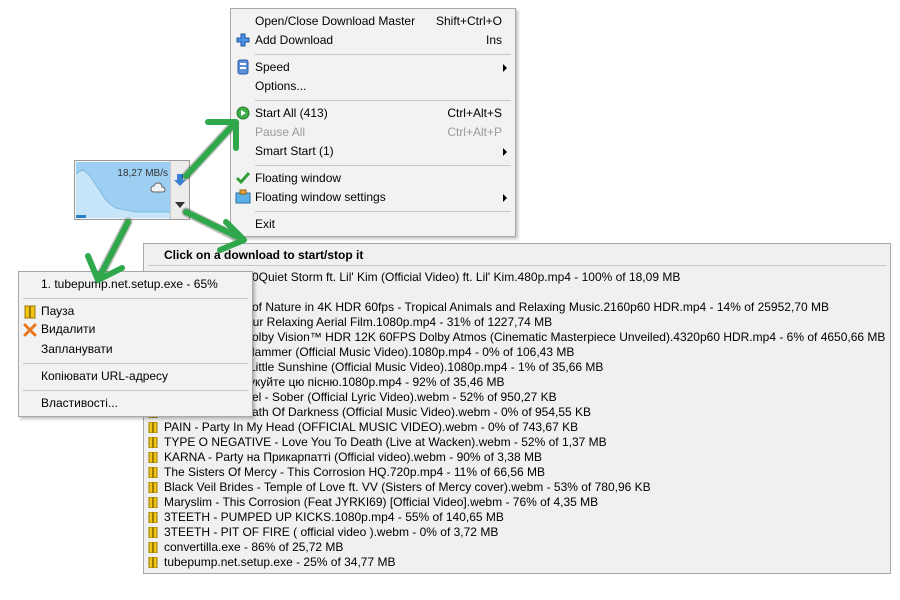 Image resolution: width=900 pixels, height=600 pixels. I want to click on menu-item-delete: Видалити, so click(135, 330).